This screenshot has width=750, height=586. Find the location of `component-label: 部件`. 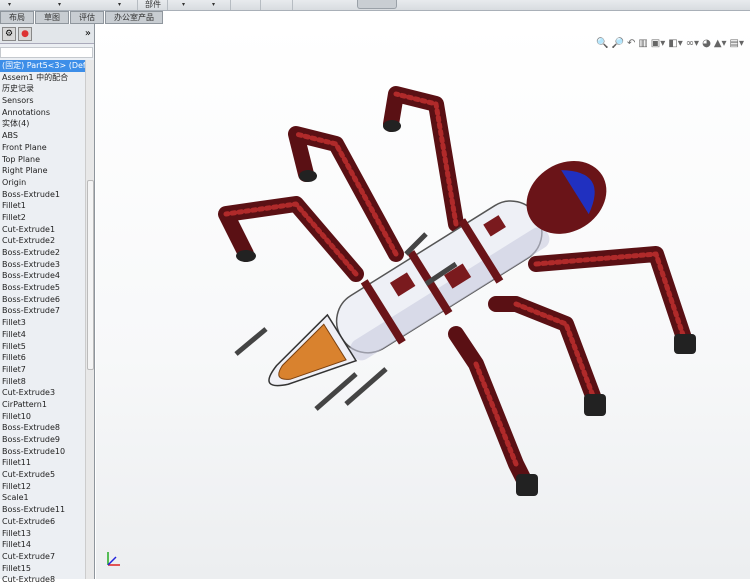

component-label: 部件 is located at coordinates (153, 5).